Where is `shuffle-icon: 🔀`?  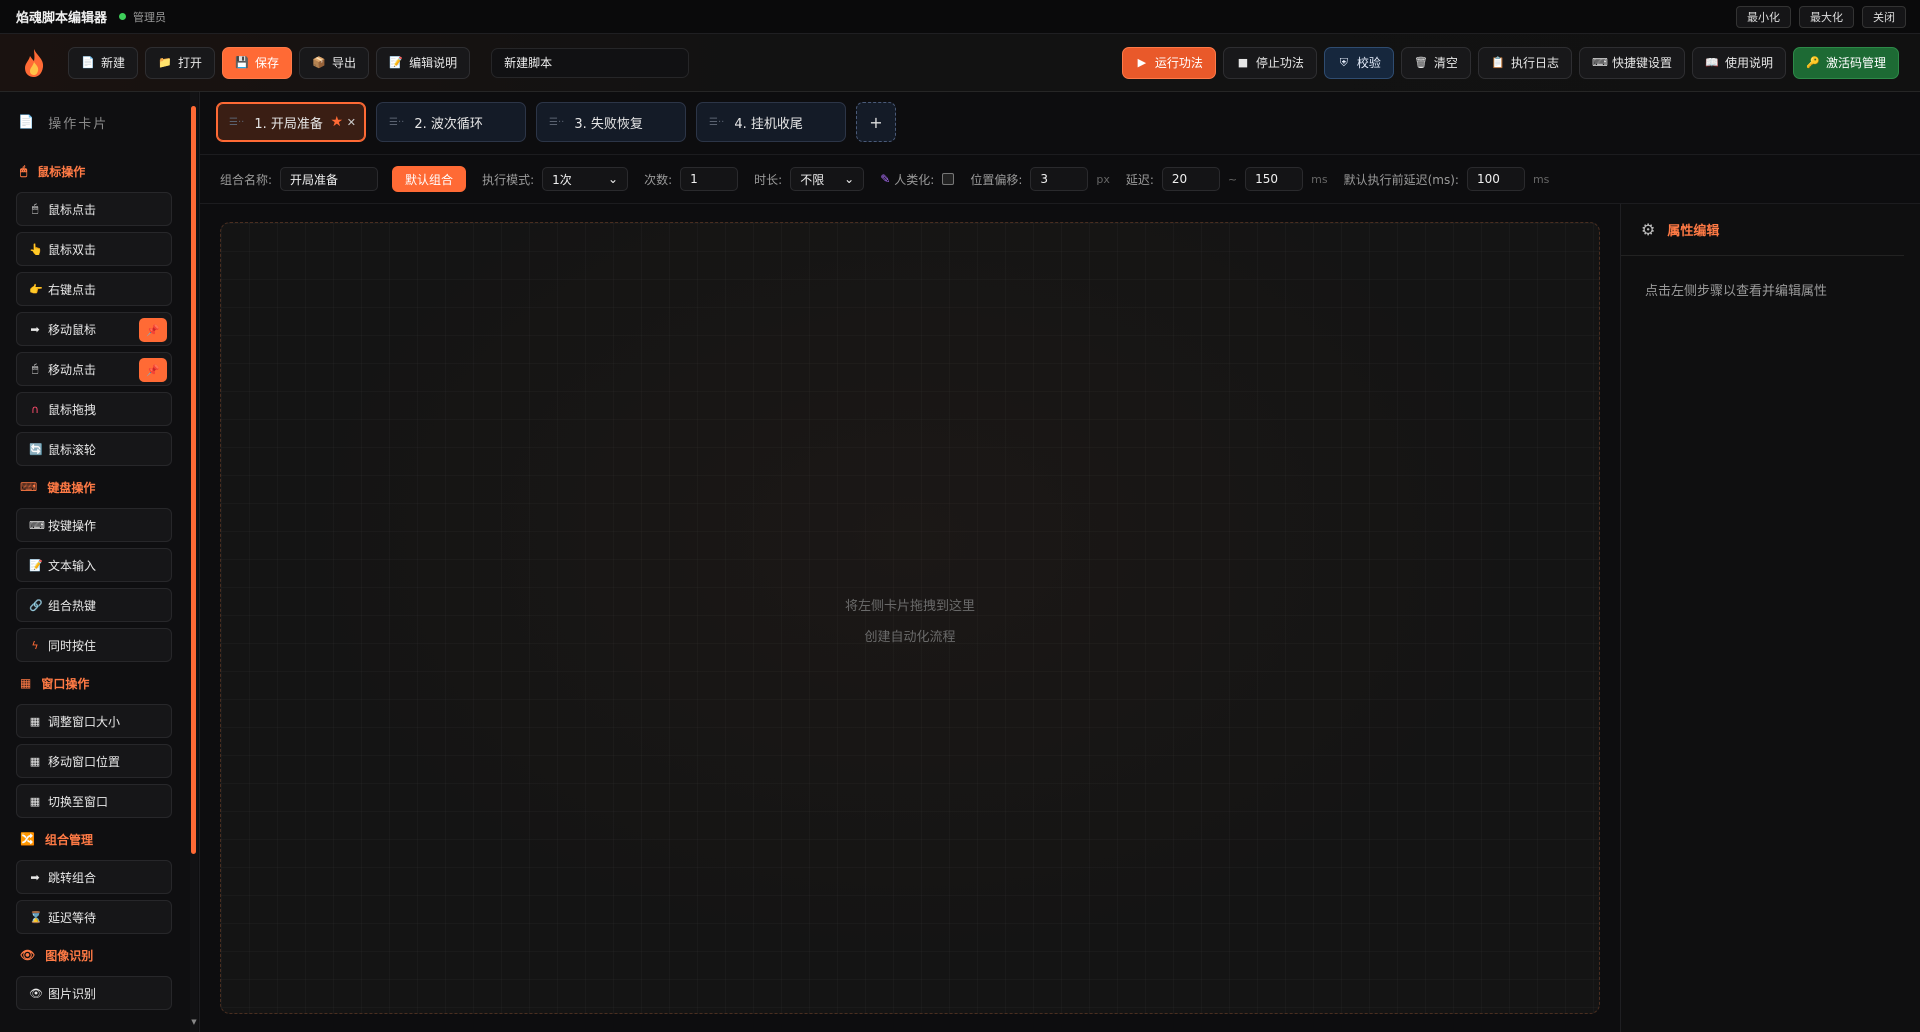
shuffle-icon: 🔀 is located at coordinates (27, 839).